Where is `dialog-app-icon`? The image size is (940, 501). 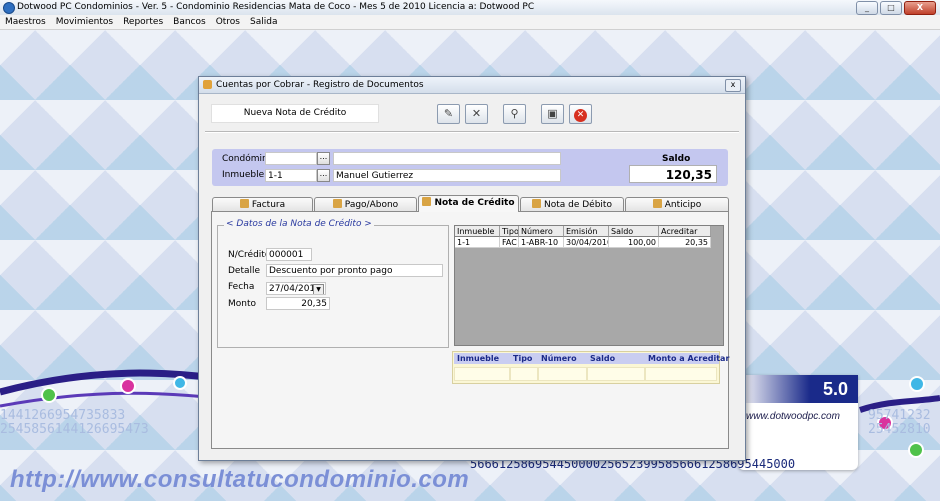 dialog-app-icon is located at coordinates (207, 84).